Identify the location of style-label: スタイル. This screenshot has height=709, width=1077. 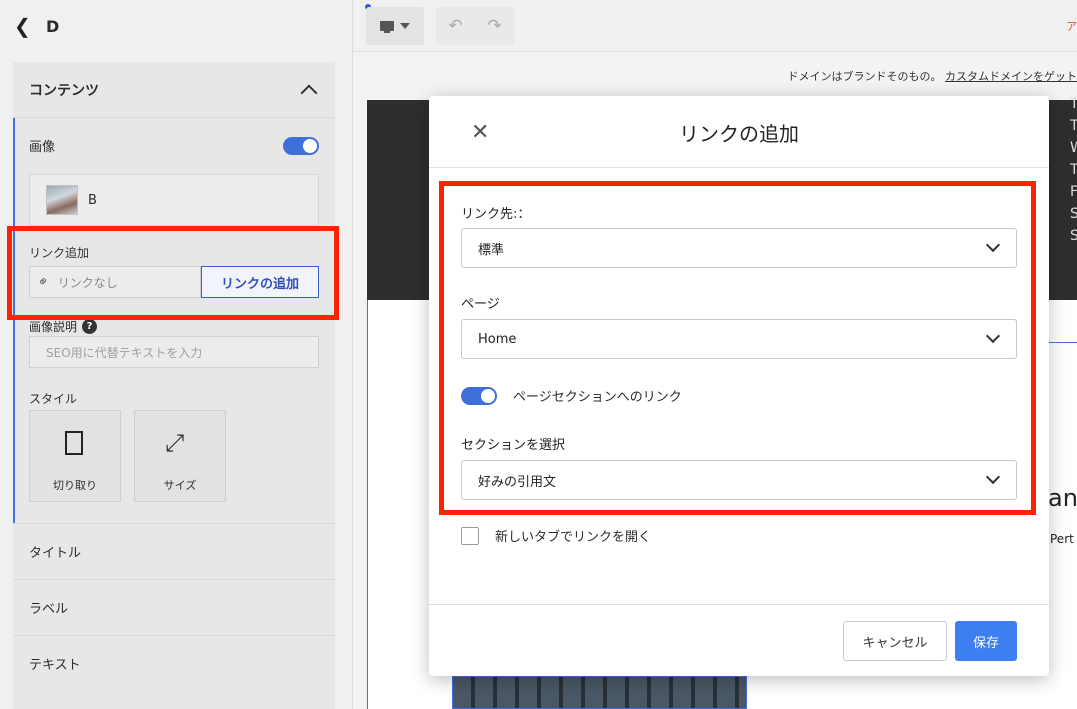
(53, 399).